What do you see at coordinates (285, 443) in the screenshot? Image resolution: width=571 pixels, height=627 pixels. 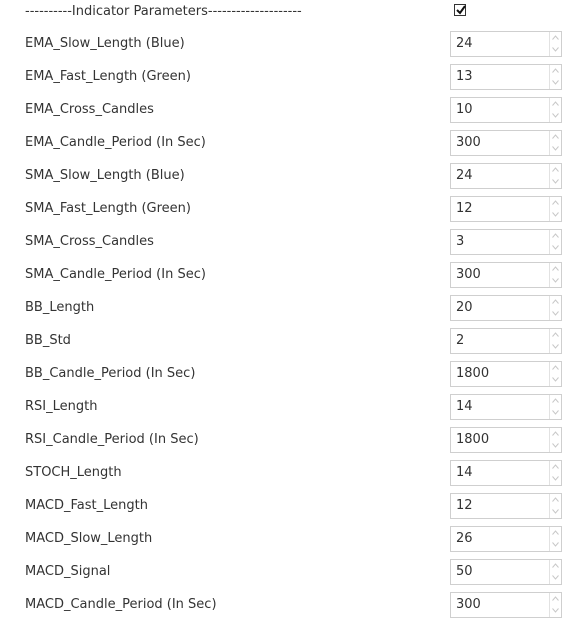 I see `param-row: RSI_Candle_Period (In Sec) 1800` at bounding box center [285, 443].